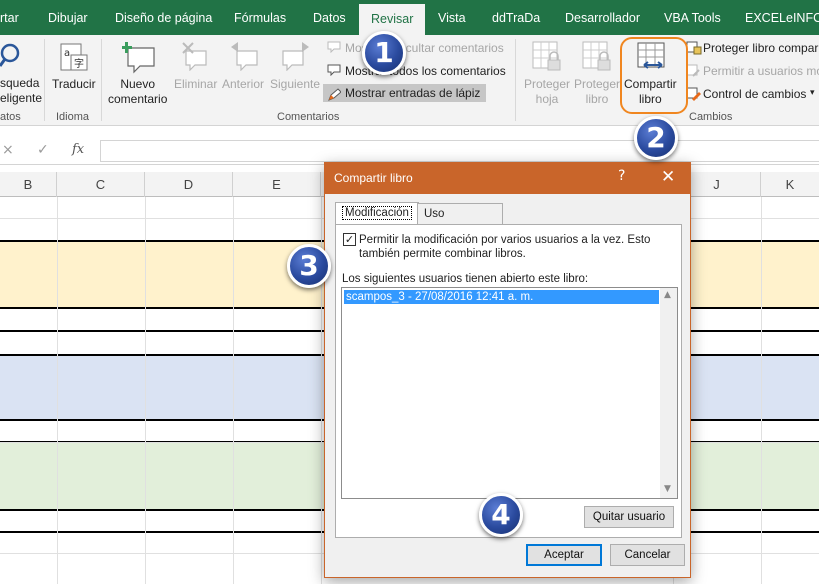 The image size is (819, 584). What do you see at coordinates (28, 184) in the screenshot?
I see `column-header-b: B` at bounding box center [28, 184].